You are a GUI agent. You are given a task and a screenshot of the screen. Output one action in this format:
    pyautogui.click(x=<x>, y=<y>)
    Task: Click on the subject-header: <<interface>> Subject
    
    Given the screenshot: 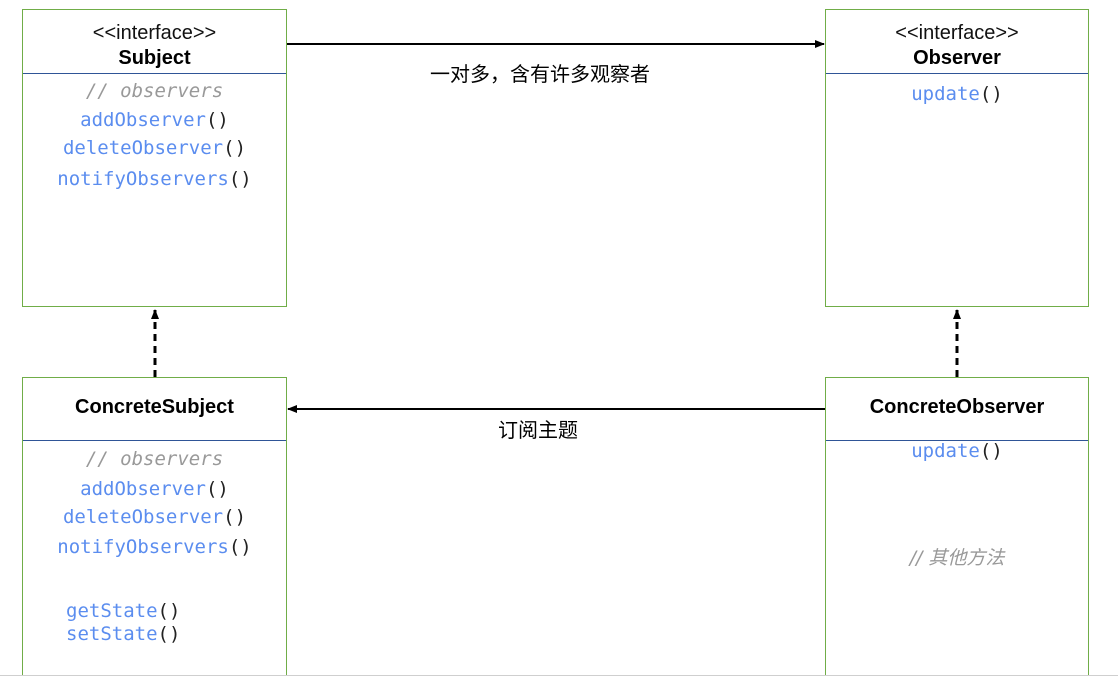 What is the action you would take?
    pyautogui.click(x=154, y=42)
    